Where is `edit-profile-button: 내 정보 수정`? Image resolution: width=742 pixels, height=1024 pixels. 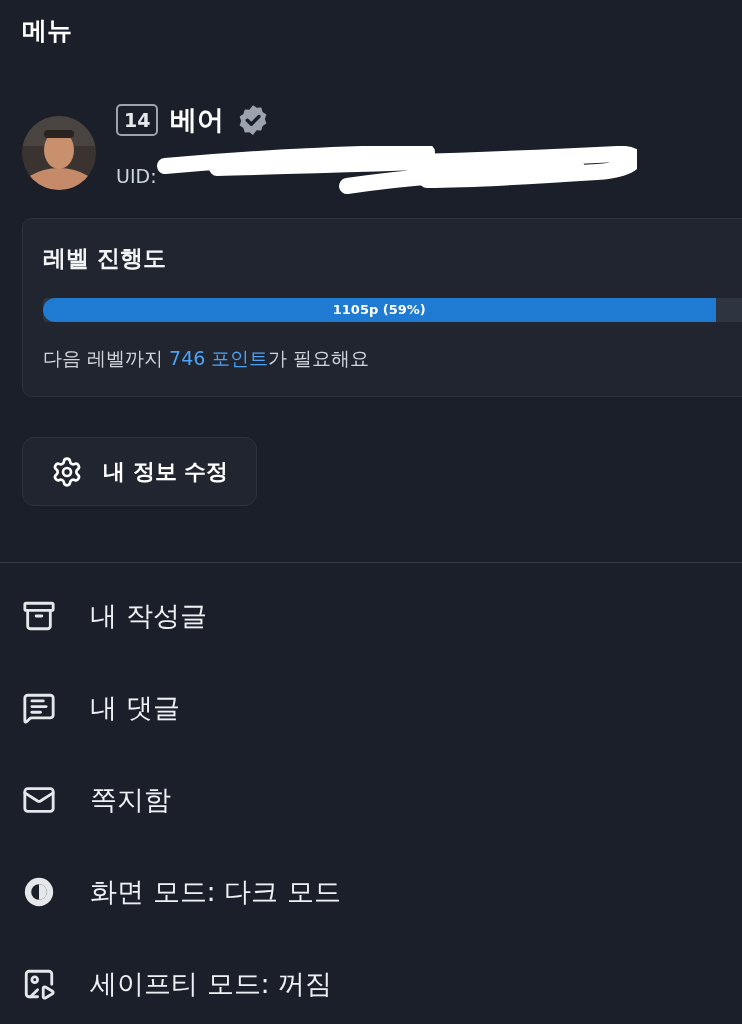
edit-profile-button: 내 정보 수정 is located at coordinates (140, 471).